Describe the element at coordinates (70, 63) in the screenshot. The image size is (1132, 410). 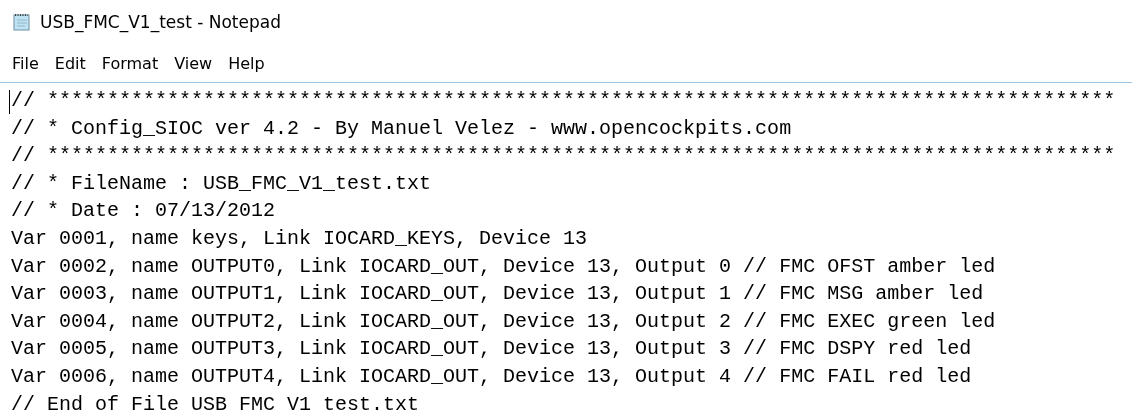
I see `menu-item: Edit` at that location.